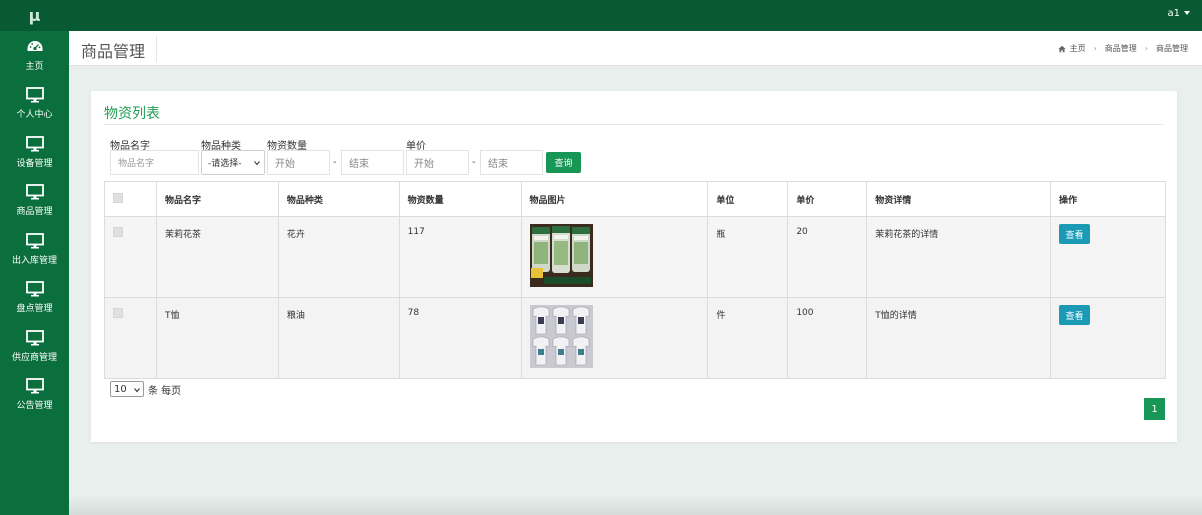  I want to click on type-select: -请选择-, so click(233, 162).